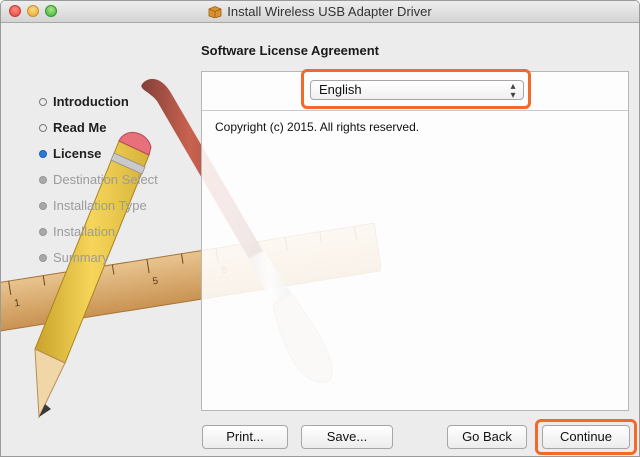 The width and height of the screenshot is (640, 457). I want to click on step-label: Installation Type, so click(100, 205).